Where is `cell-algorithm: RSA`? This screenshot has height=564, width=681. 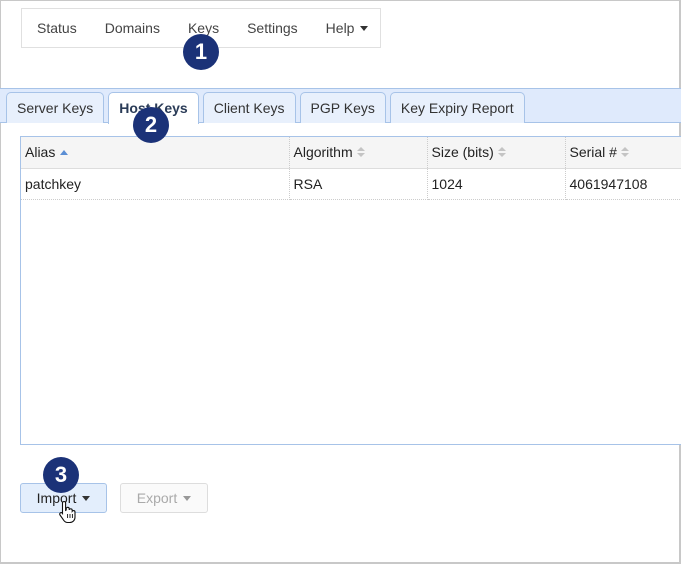
cell-algorithm: RSA is located at coordinates (358, 184).